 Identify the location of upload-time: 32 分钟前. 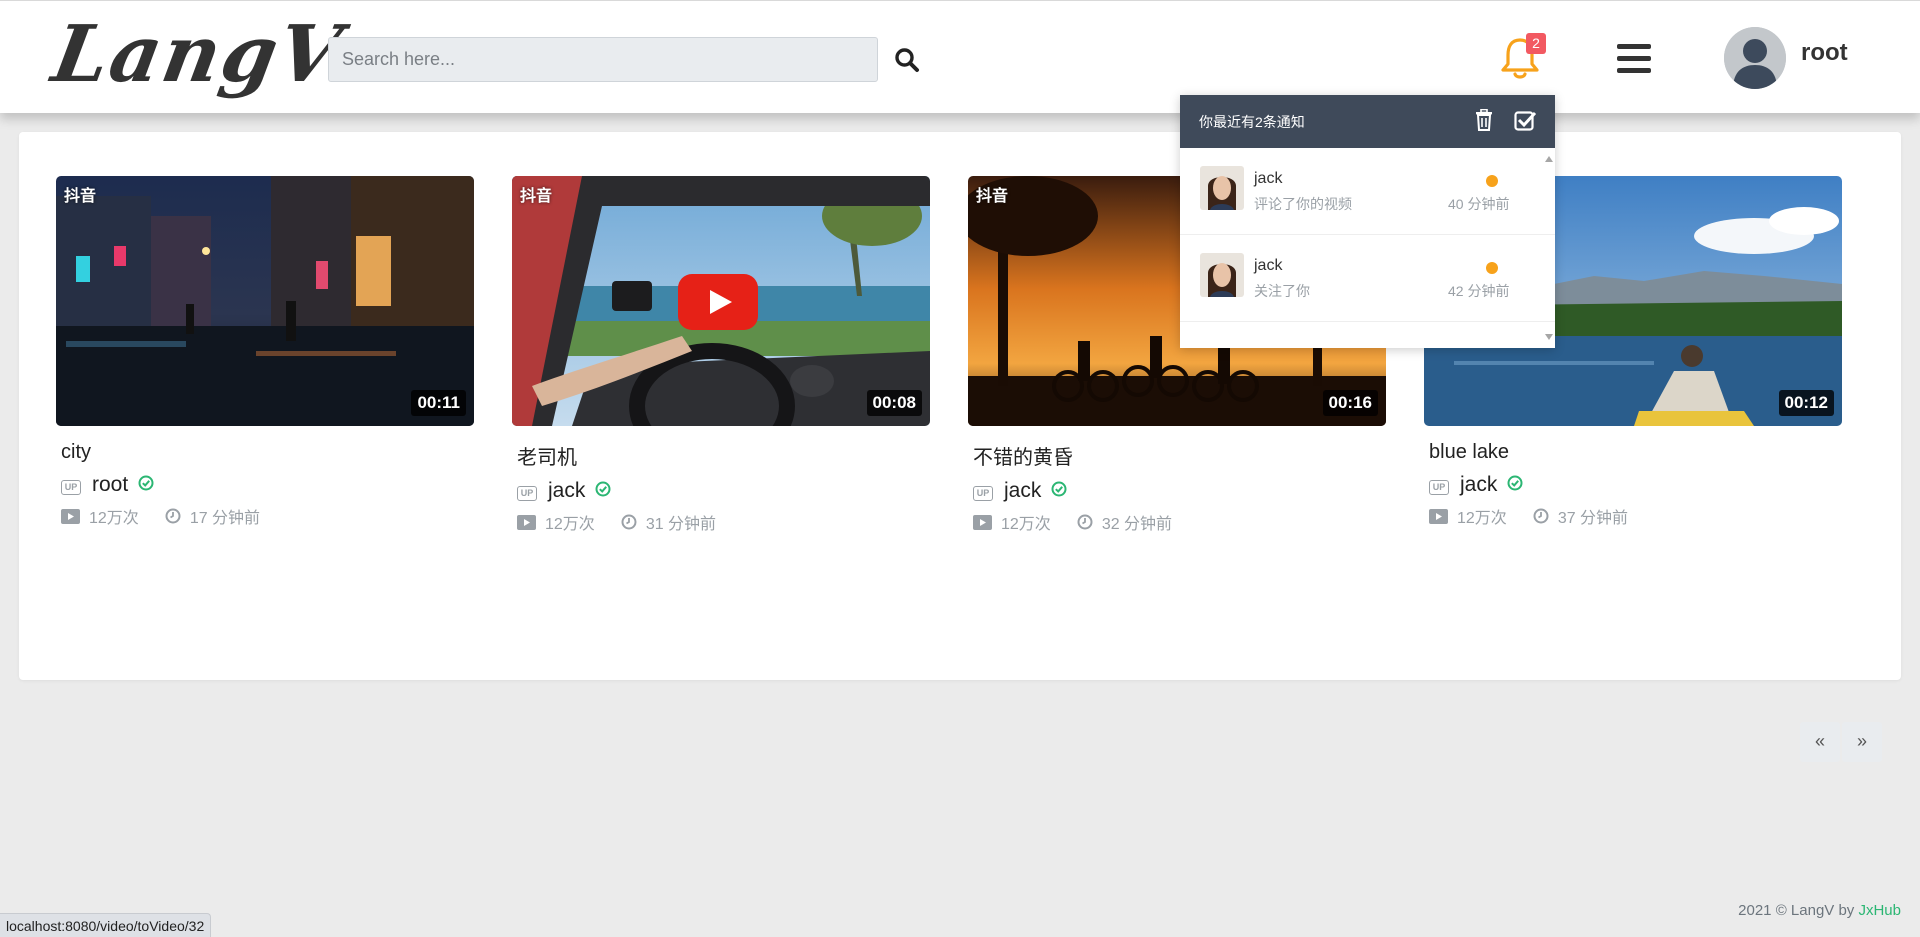
(1124, 522).